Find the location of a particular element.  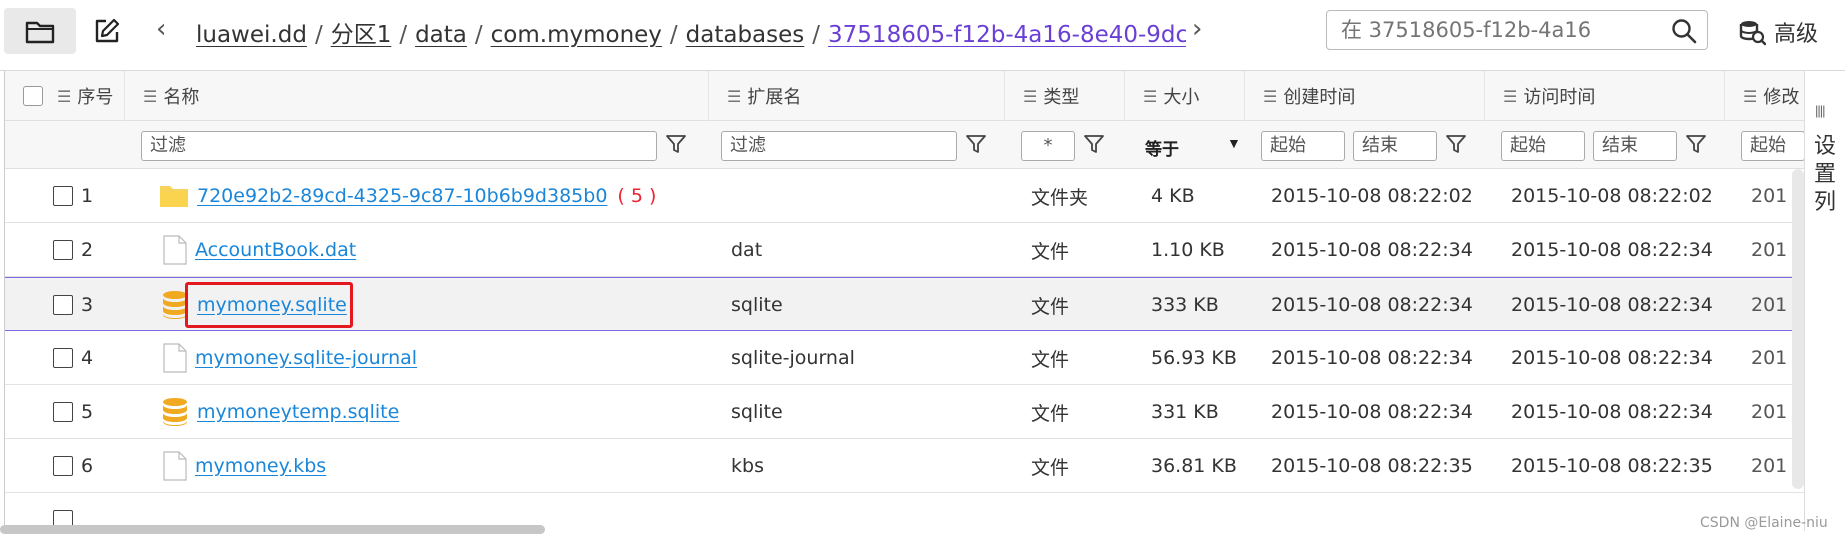

folder-view-button is located at coordinates (40, 31).